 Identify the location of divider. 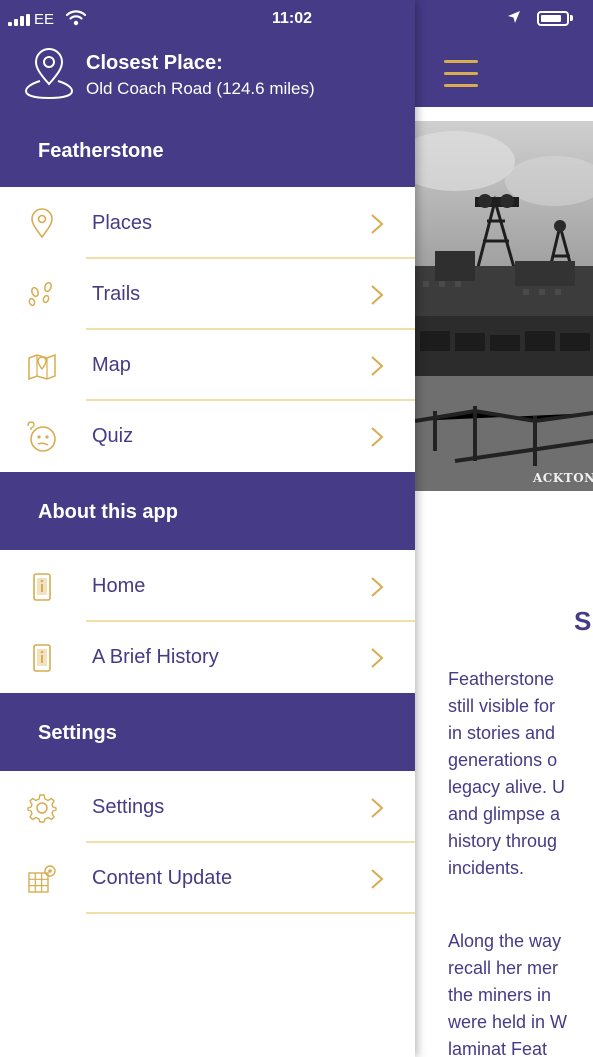
(250, 913).